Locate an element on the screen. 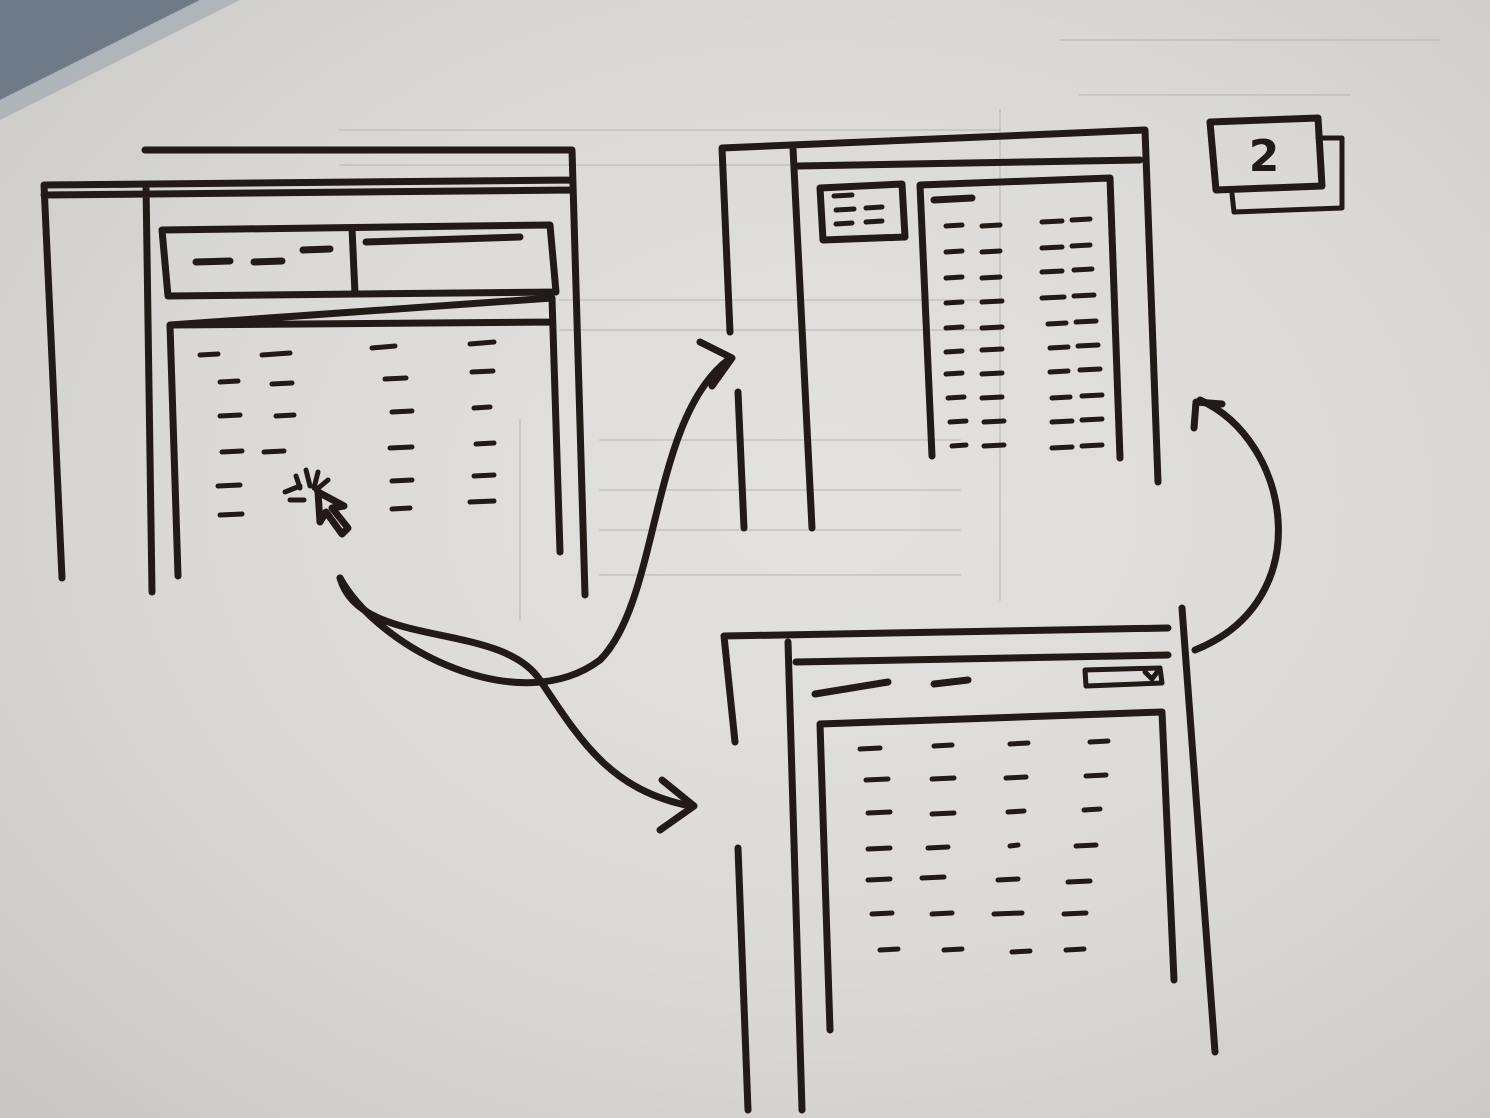 The image size is (1490, 1118). screen-2-detail-lines is located at coordinates (858, 209).